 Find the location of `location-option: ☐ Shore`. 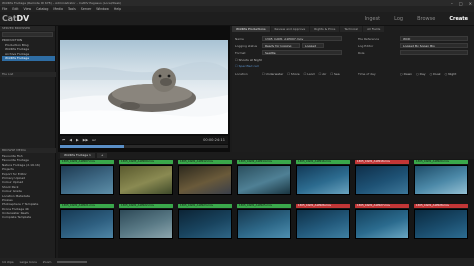

location-option: ☐ Shore is located at coordinates (293, 74).